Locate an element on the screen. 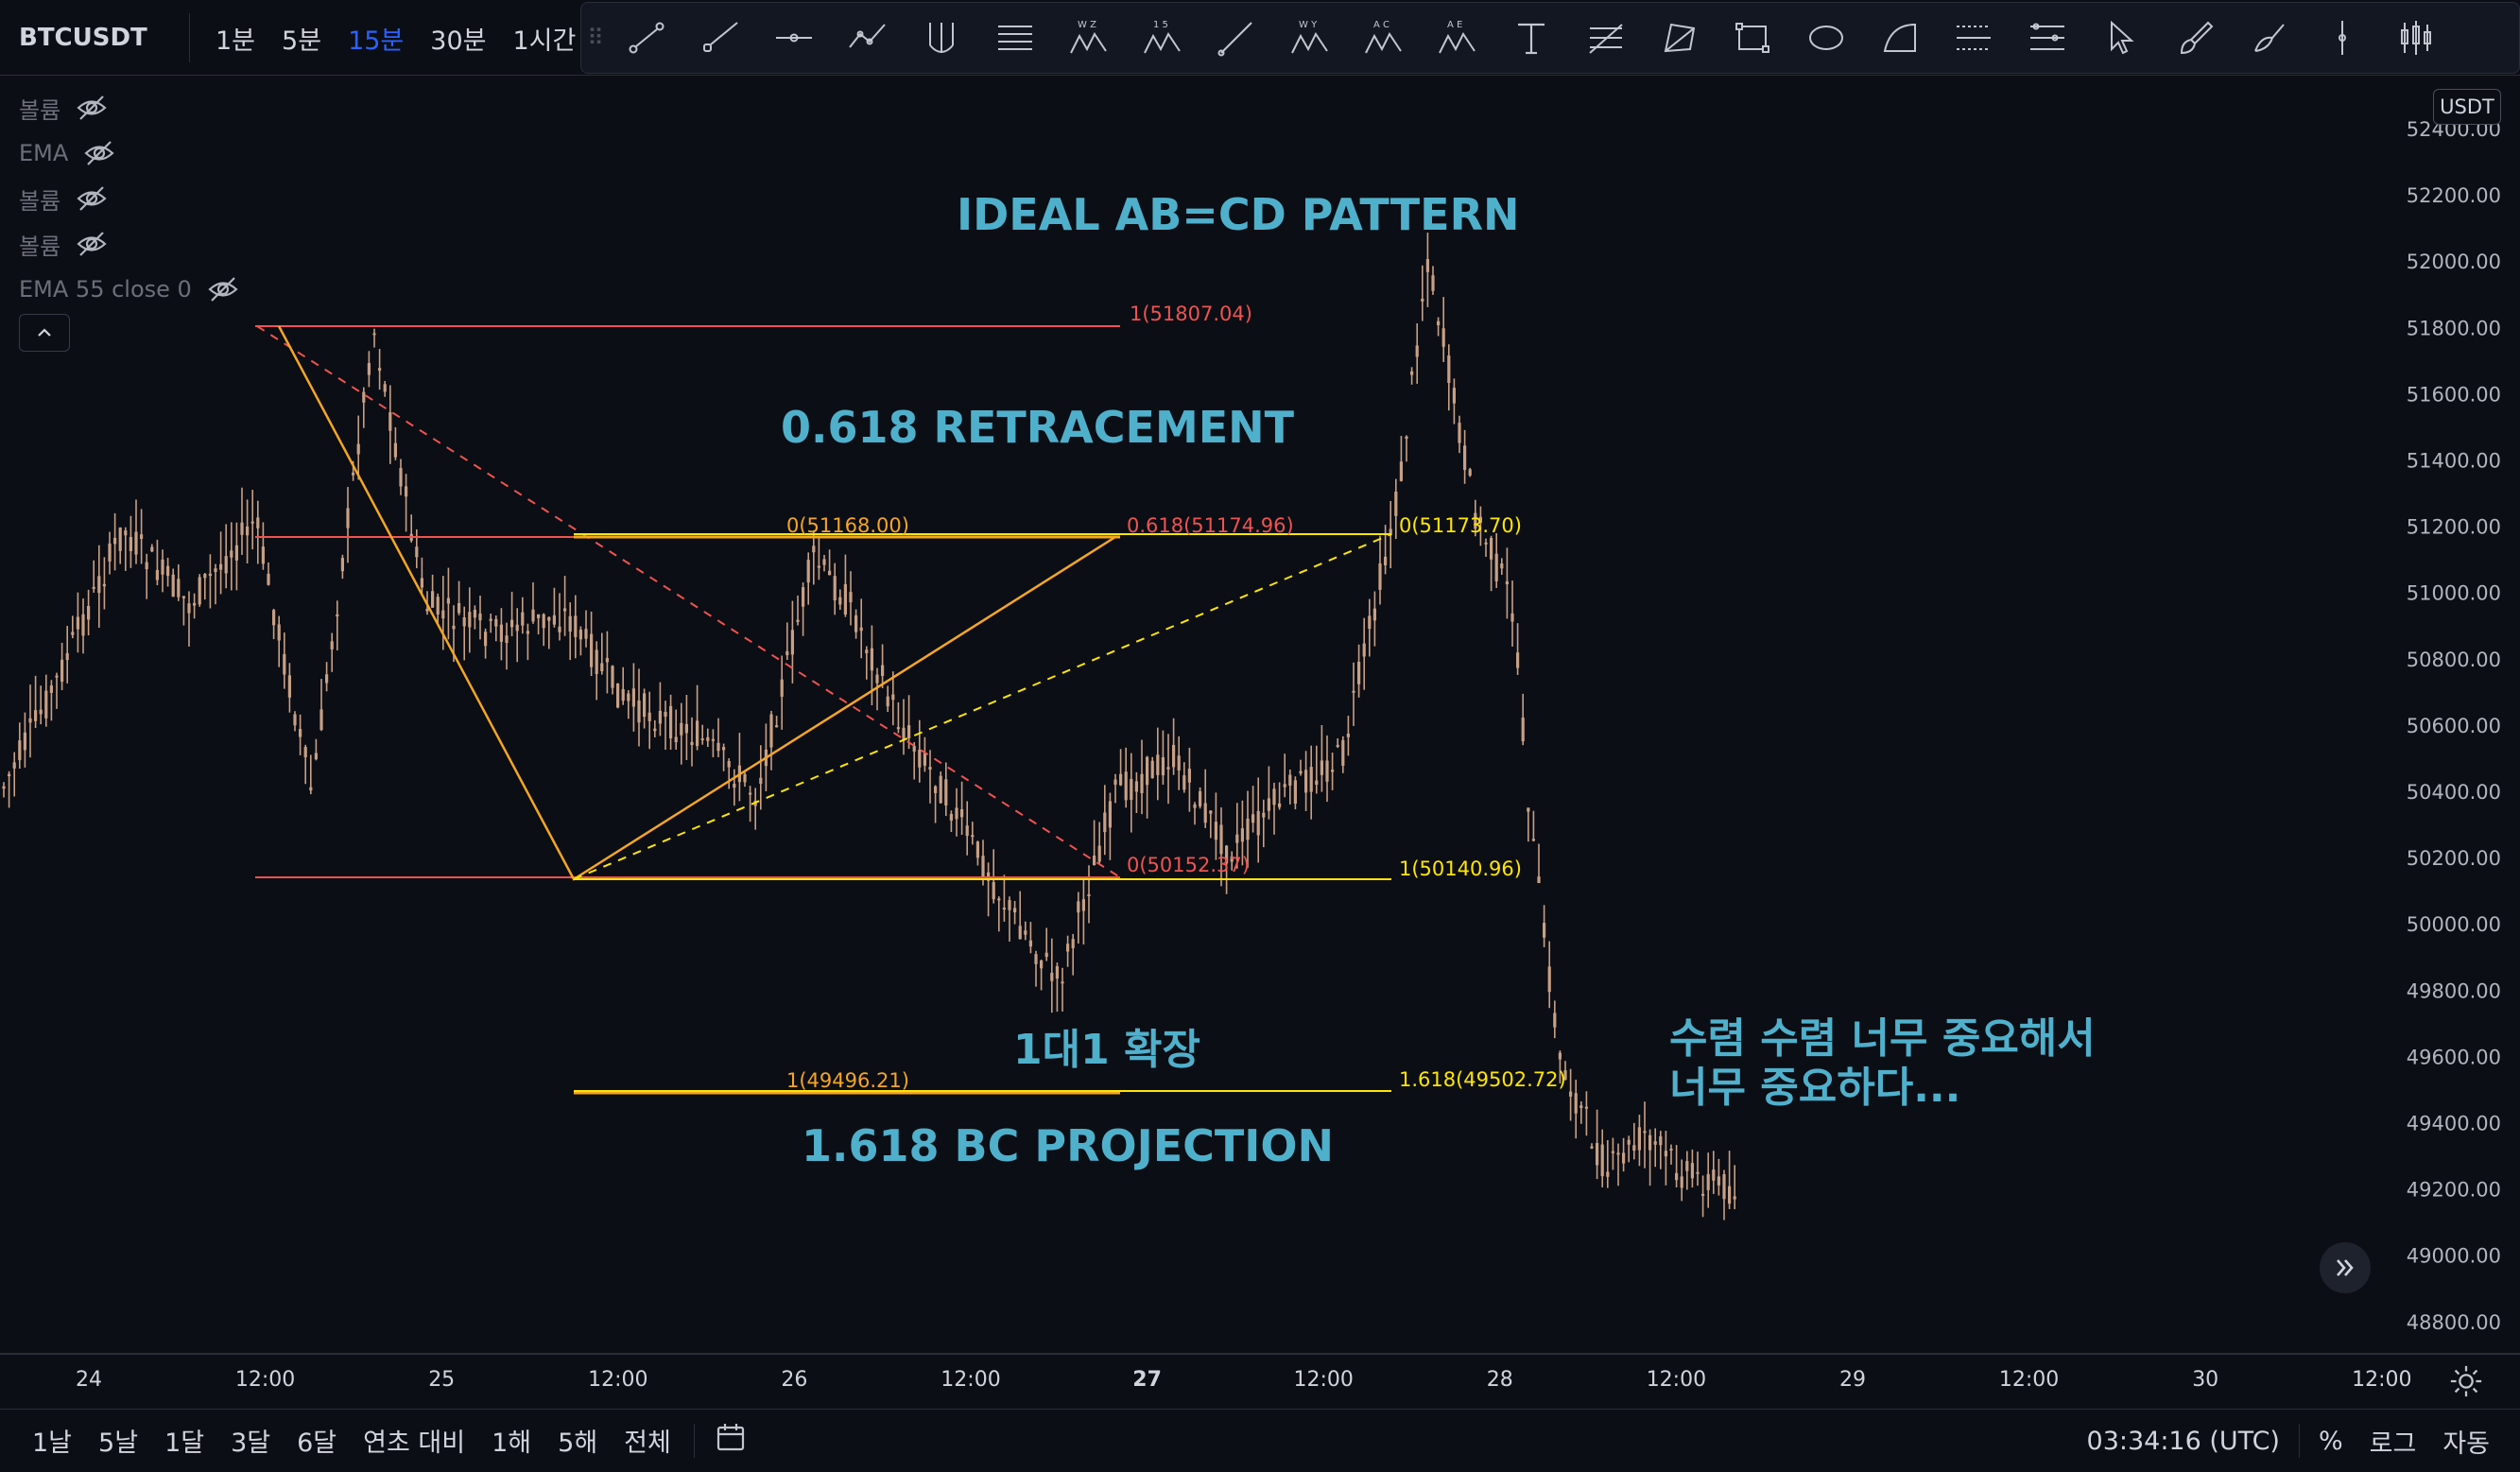  date-range-tab: 5해 is located at coordinates (577, 1440).